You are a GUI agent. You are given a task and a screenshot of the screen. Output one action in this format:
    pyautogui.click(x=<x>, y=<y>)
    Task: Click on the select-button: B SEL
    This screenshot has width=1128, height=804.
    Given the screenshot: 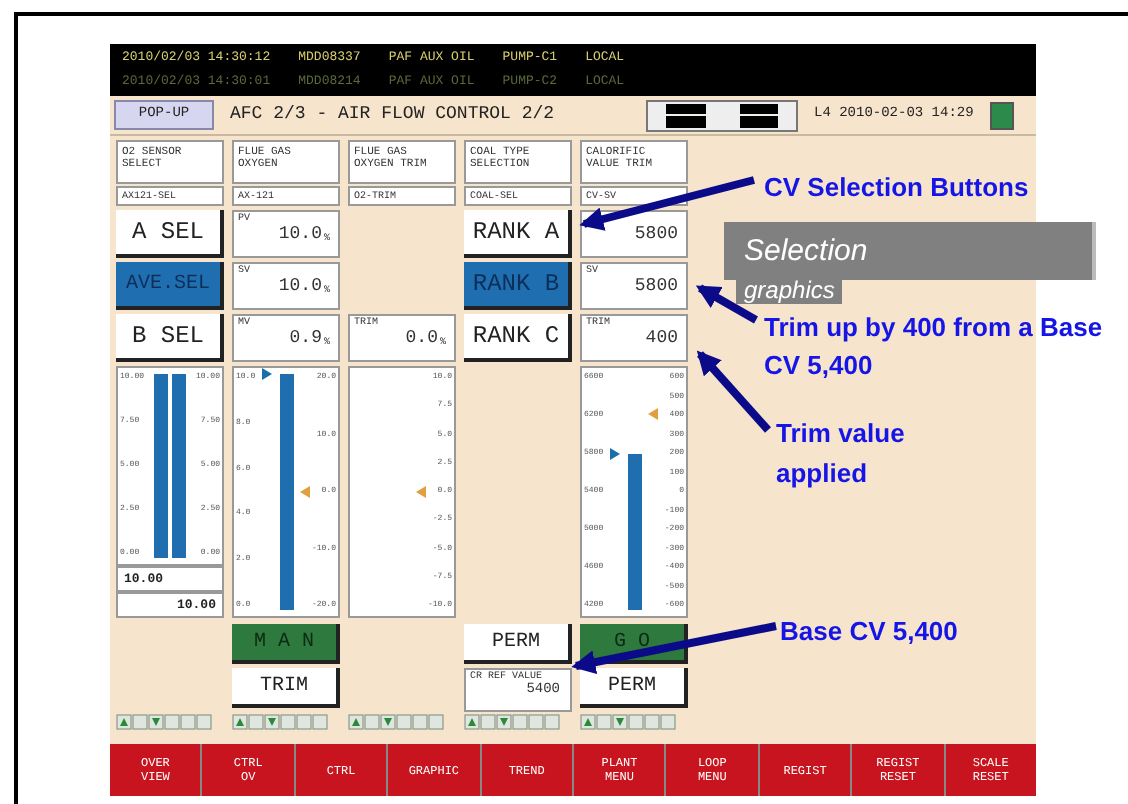 What is the action you would take?
    pyautogui.click(x=170, y=338)
    